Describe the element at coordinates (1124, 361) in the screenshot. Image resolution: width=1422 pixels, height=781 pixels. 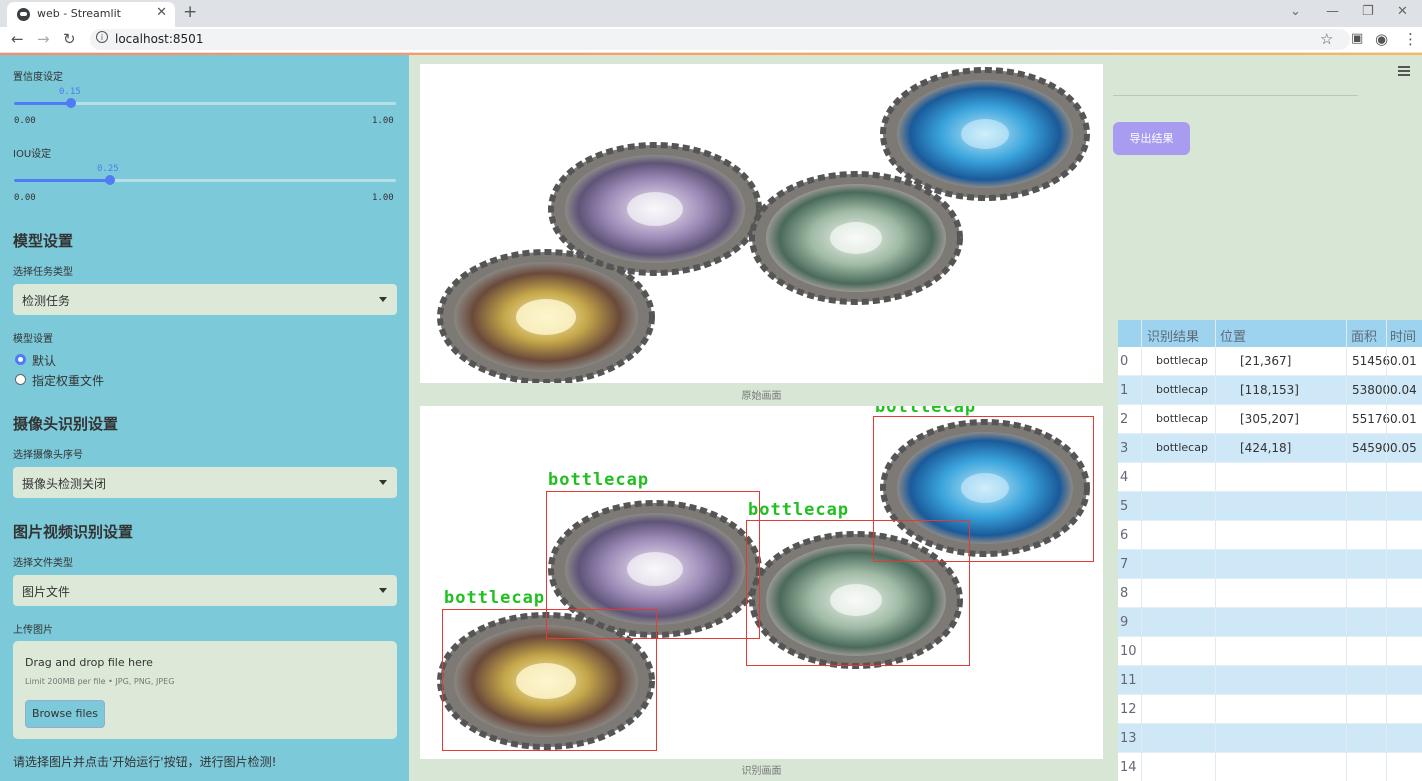
I see `row-index: 0` at that location.